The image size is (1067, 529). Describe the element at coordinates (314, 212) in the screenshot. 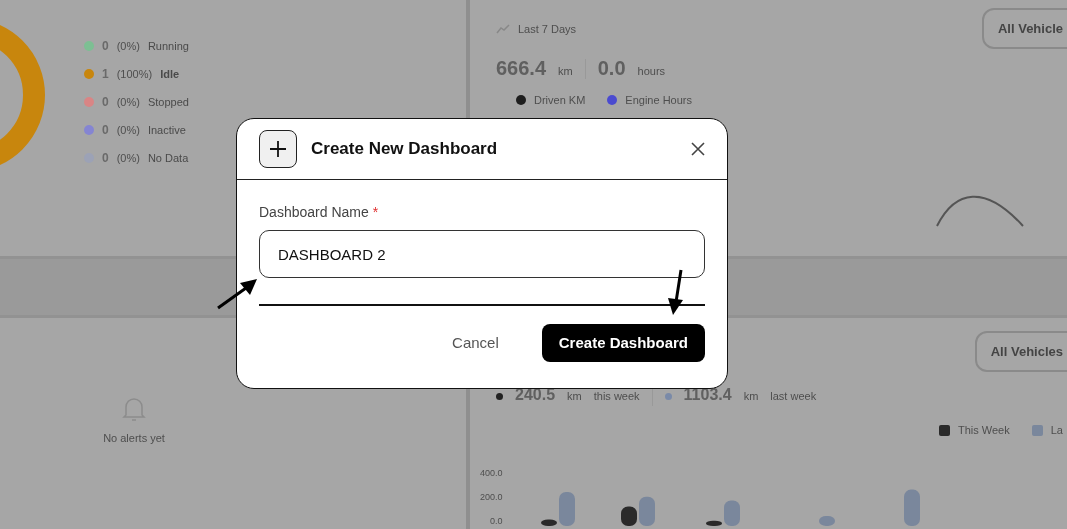

I see `field-label: Dashboard Name` at that location.